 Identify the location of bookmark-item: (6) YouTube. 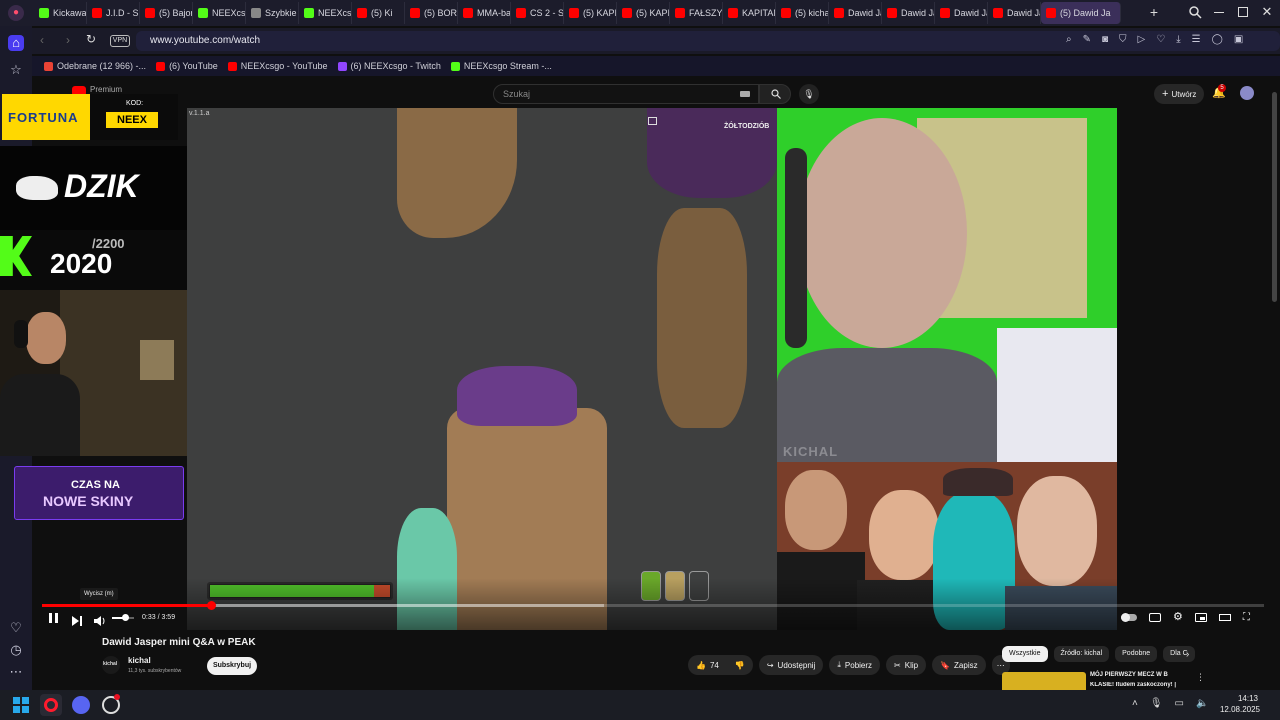
(187, 66).